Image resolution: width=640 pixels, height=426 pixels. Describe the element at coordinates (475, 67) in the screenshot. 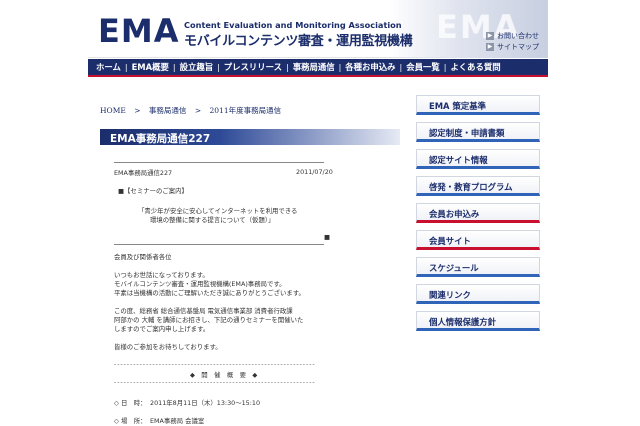

I see `nav-item-faq: よくある質問` at that location.